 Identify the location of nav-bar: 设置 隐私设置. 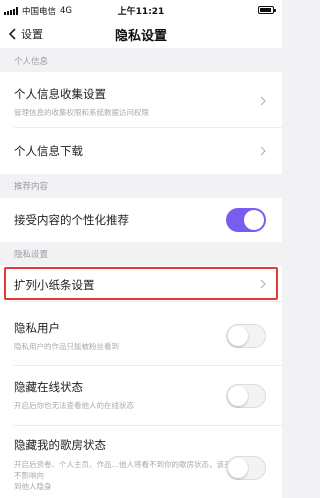
(141, 34).